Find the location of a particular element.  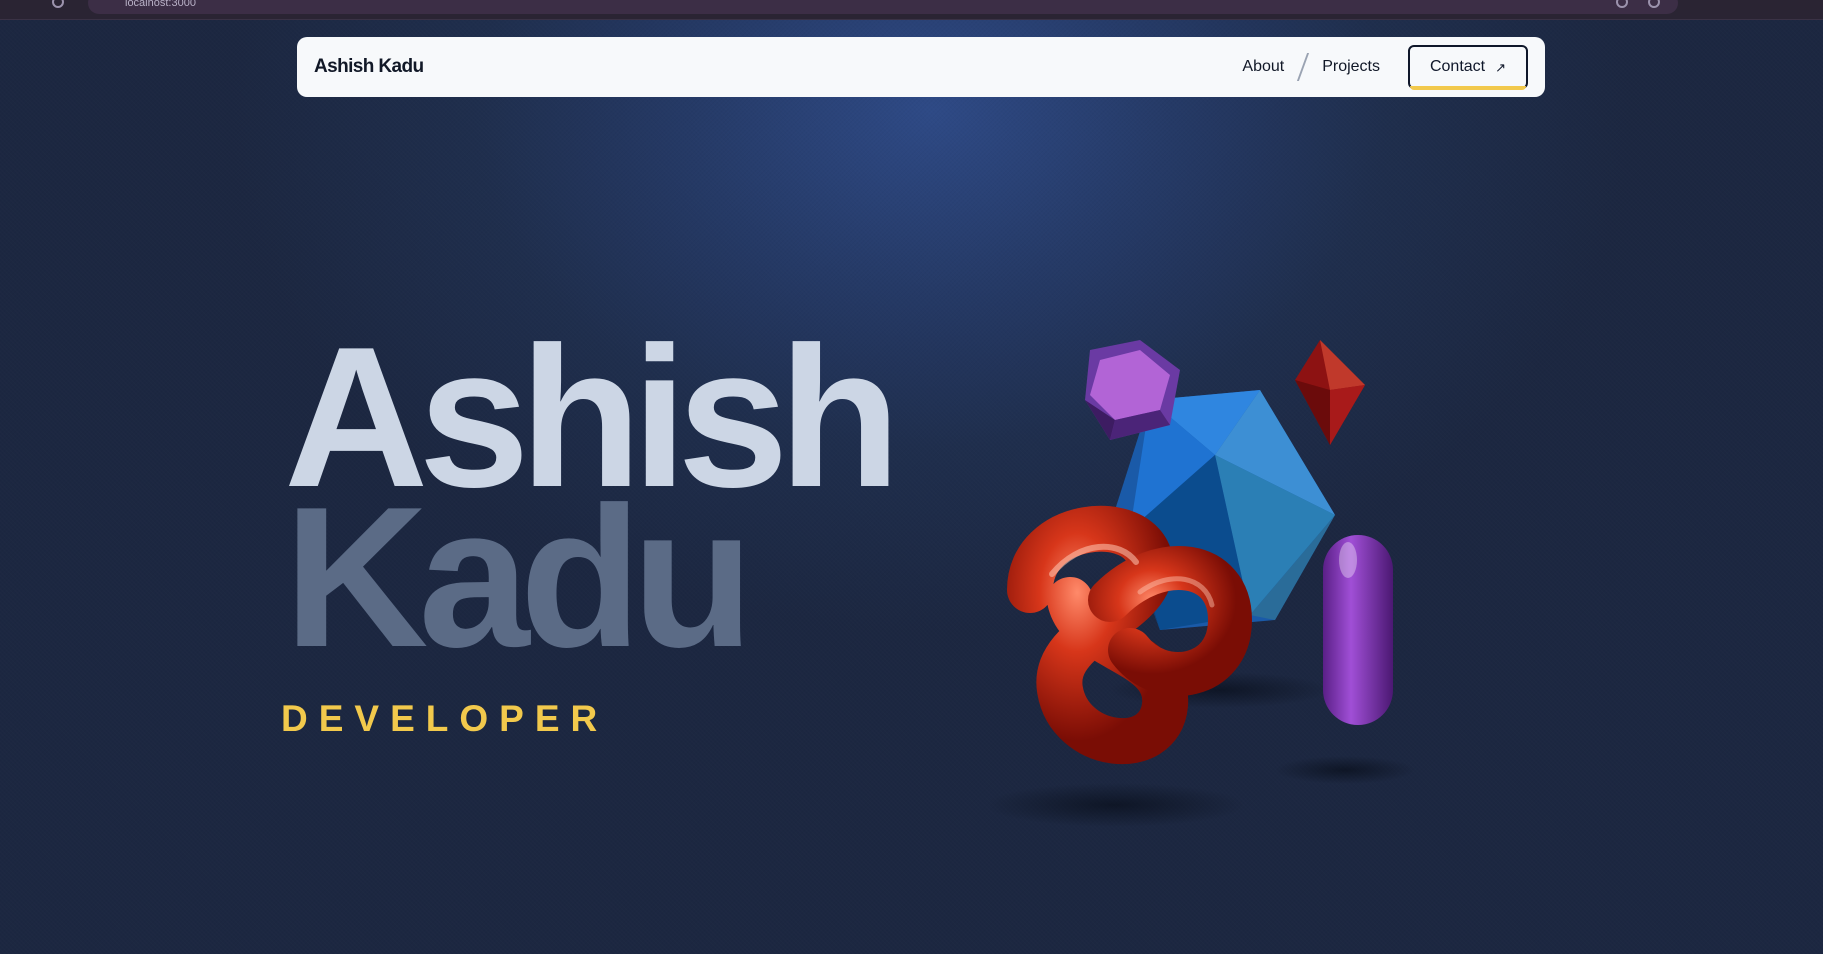

nav-divider is located at coordinates (1303, 67).